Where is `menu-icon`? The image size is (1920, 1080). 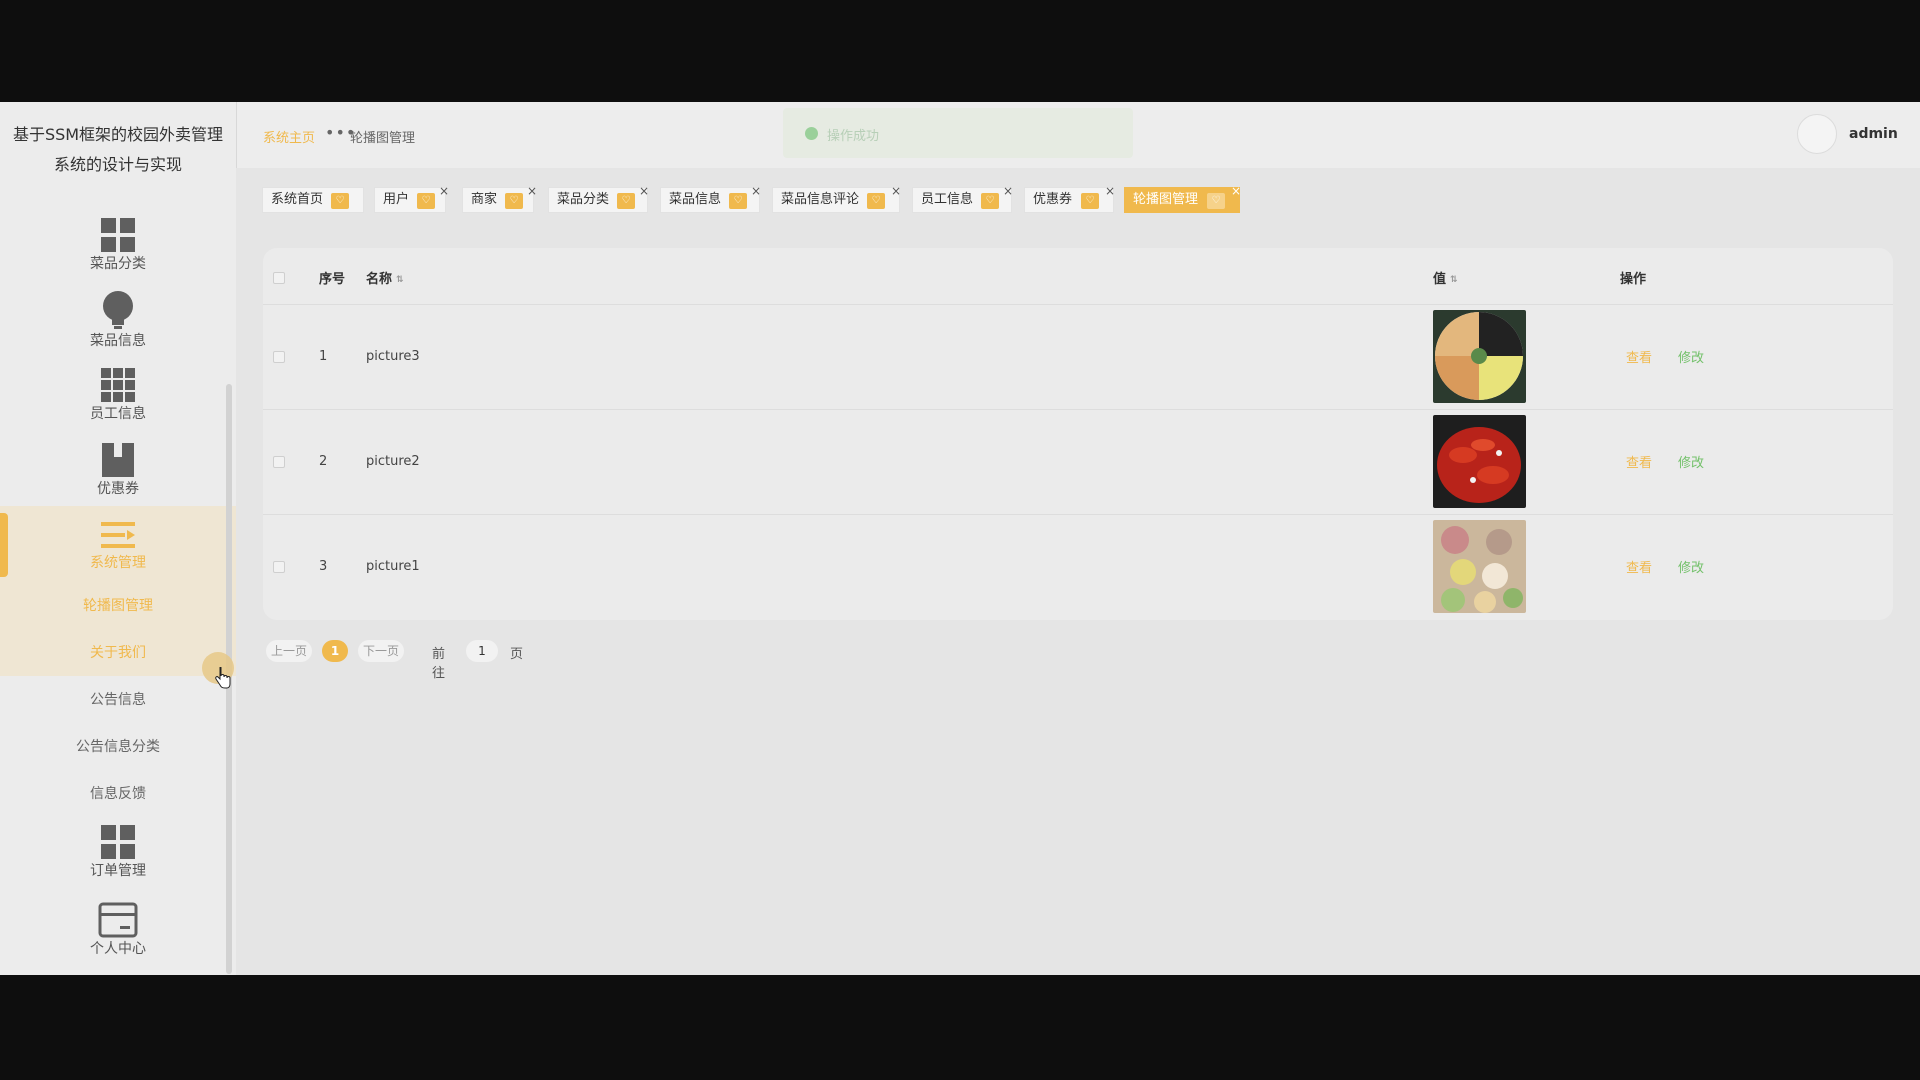
menu-icon is located at coordinates (118, 535).